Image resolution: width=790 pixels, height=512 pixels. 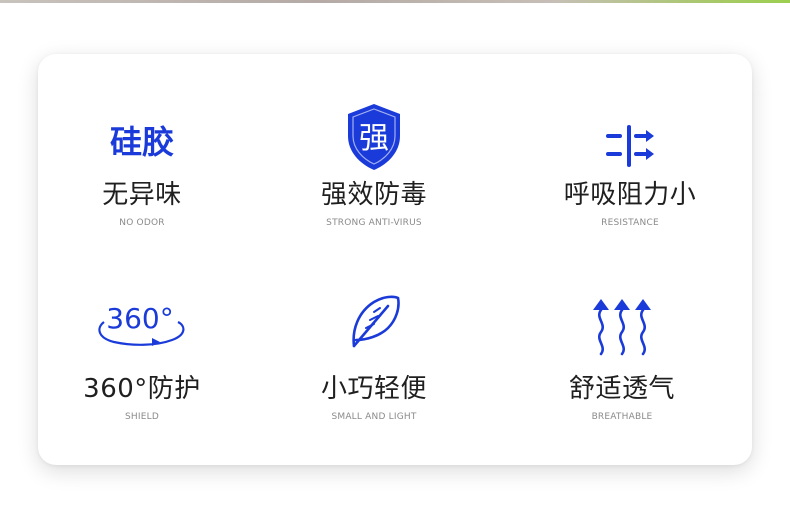 What do you see at coordinates (373, 195) in the screenshot?
I see `feature-title: 强效防毒` at bounding box center [373, 195].